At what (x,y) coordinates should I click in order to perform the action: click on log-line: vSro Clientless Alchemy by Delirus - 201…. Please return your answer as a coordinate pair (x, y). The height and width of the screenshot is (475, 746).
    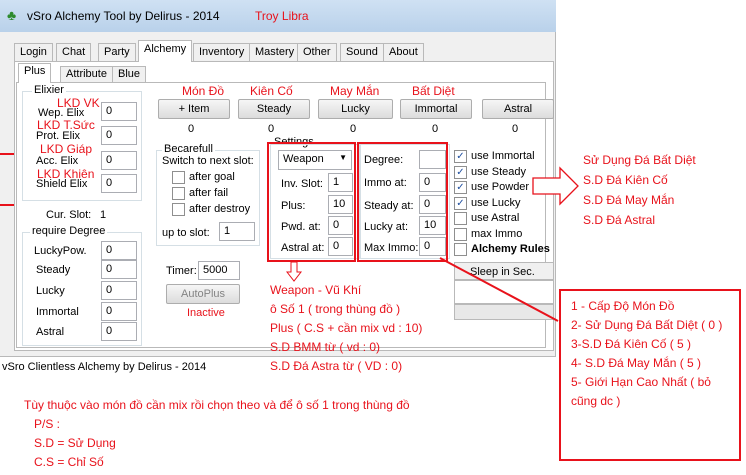
    Looking at the image, I should click on (104, 367).